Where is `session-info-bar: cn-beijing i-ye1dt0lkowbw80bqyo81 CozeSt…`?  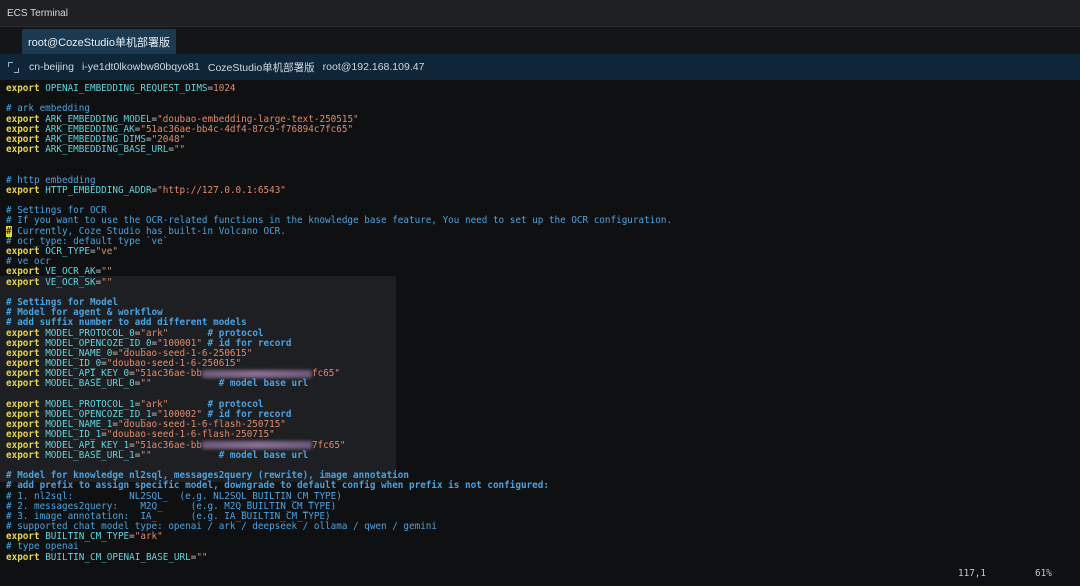 session-info-bar: cn-beijing i-ye1dt0lkowbw80bqyo81 CozeSt… is located at coordinates (540, 67).